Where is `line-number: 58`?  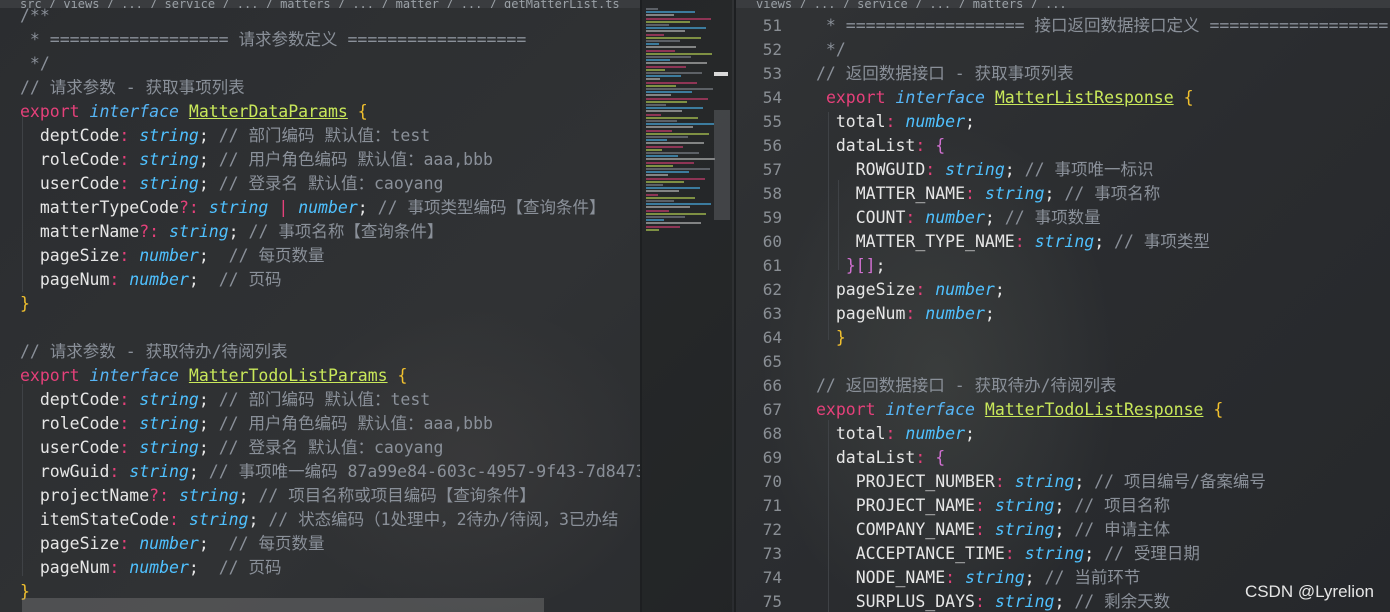 line-number: 58 is located at coordinates (759, 194).